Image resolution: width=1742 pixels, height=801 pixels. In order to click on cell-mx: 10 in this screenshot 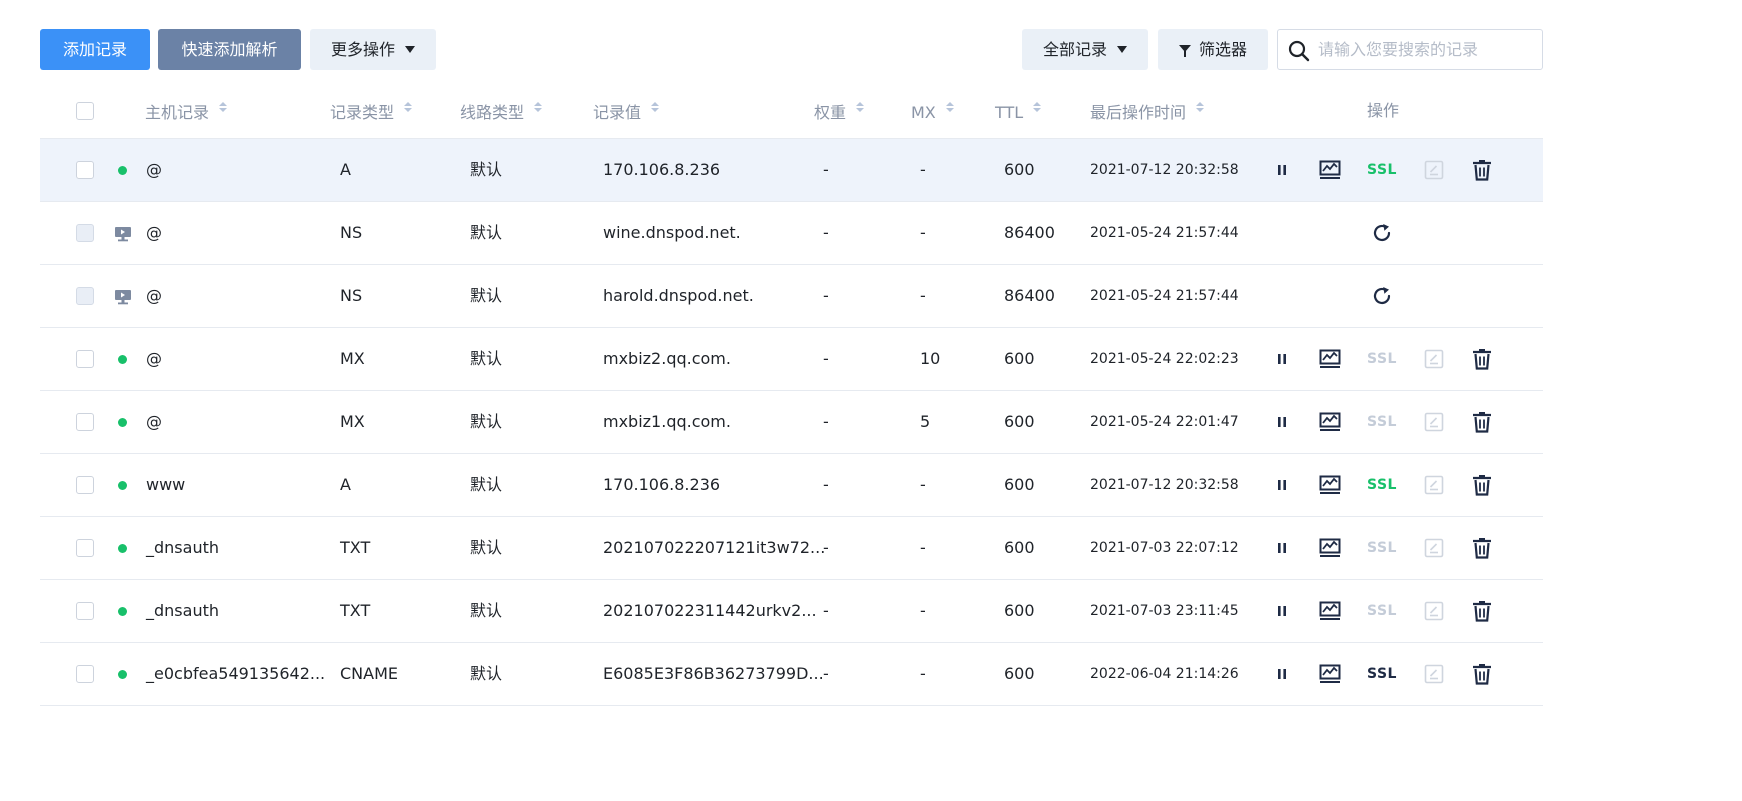, I will do `click(930, 358)`.